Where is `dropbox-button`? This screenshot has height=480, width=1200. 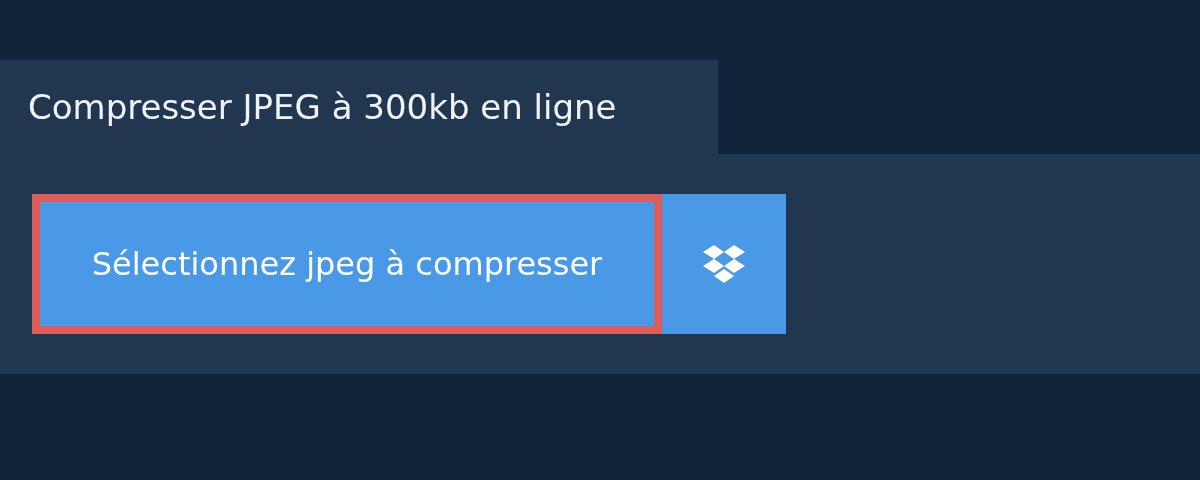
dropbox-button is located at coordinates (724, 264).